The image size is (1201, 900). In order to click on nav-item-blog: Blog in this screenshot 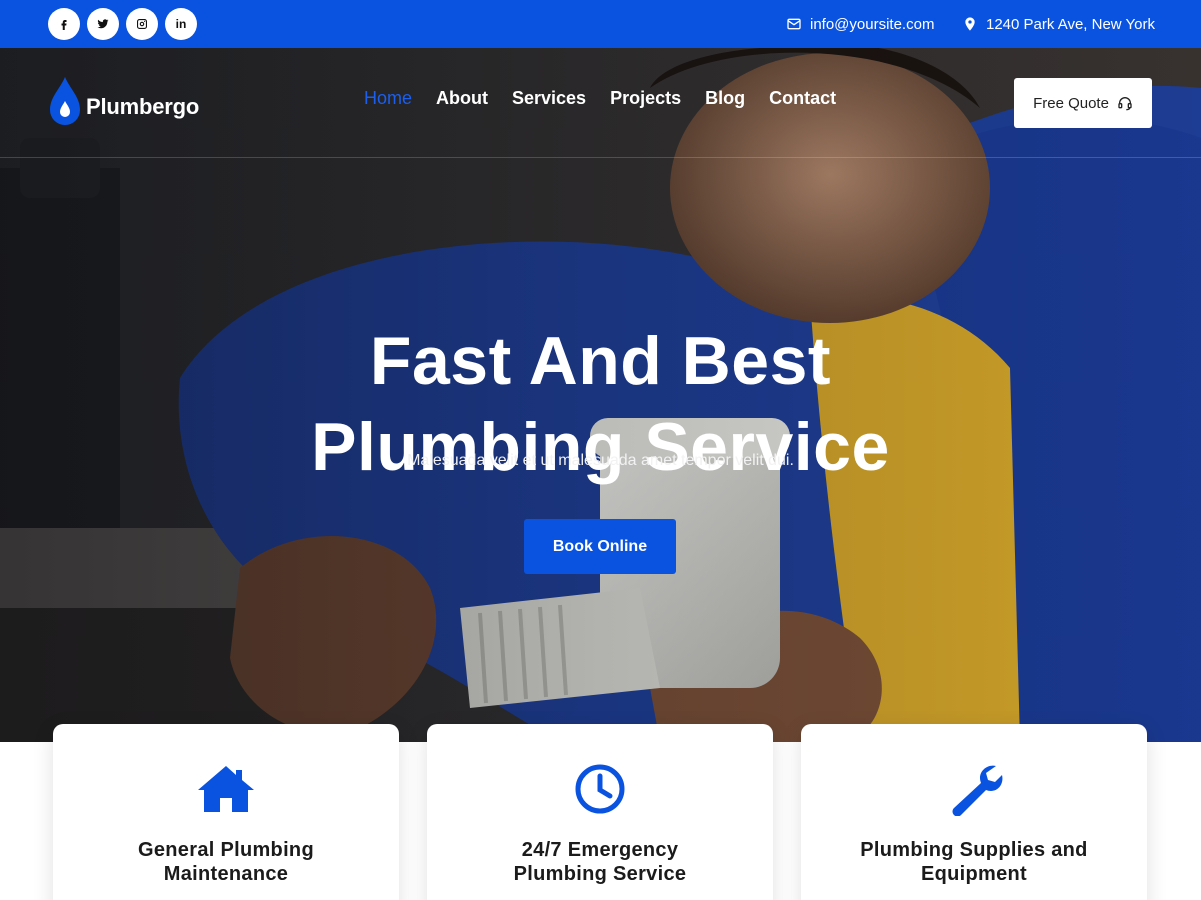, I will do `click(725, 98)`.